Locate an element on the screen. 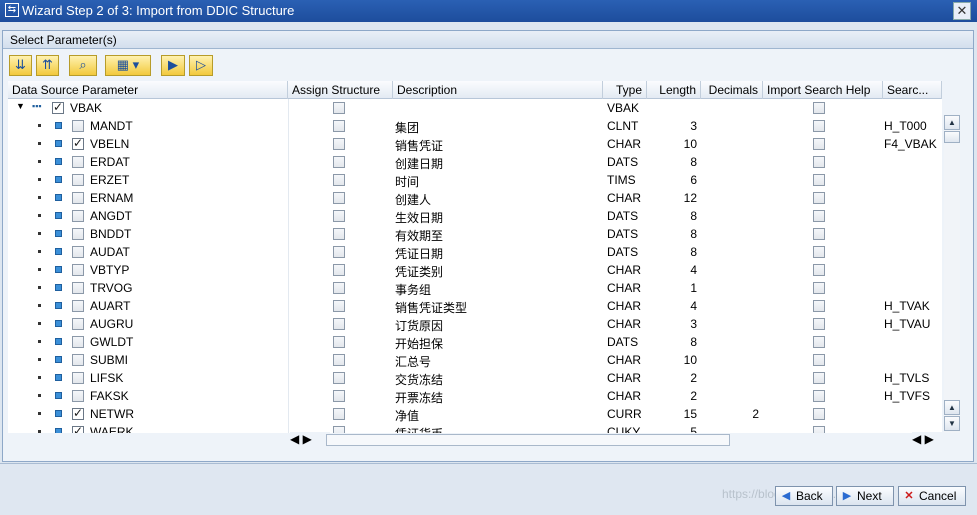 This screenshot has width=977, height=515. table-row: ERZET 时间 TIMS 6 is located at coordinates (475, 180).